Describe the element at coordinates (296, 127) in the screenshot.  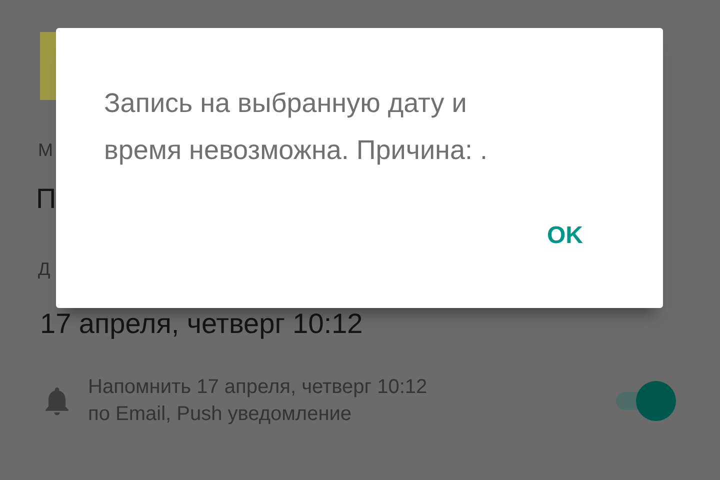
I see `dialog-message: Запись на выбранную дату и время невозможна. Причина: .` at that location.